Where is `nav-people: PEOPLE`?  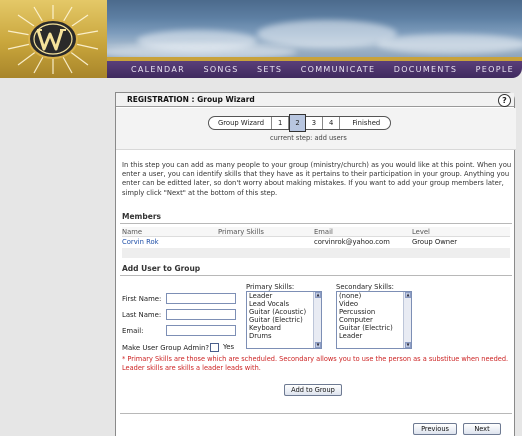
nav-people: PEOPLE is located at coordinates (495, 69).